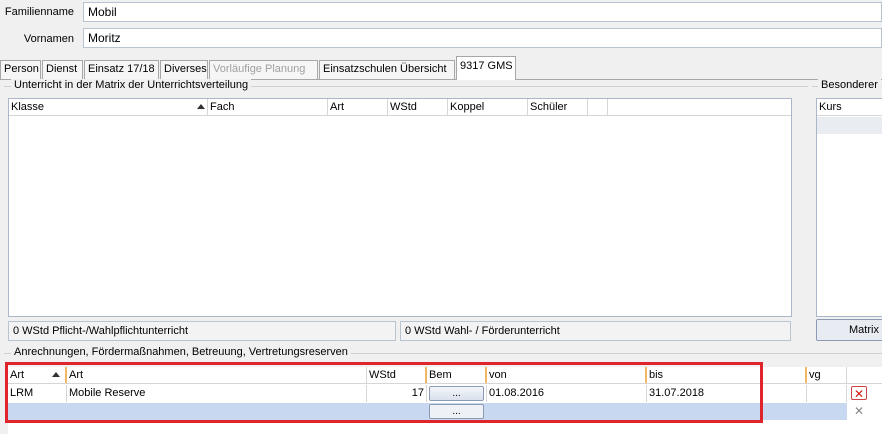 The image size is (882, 434). I want to click on col-fach: Fach, so click(268, 107).